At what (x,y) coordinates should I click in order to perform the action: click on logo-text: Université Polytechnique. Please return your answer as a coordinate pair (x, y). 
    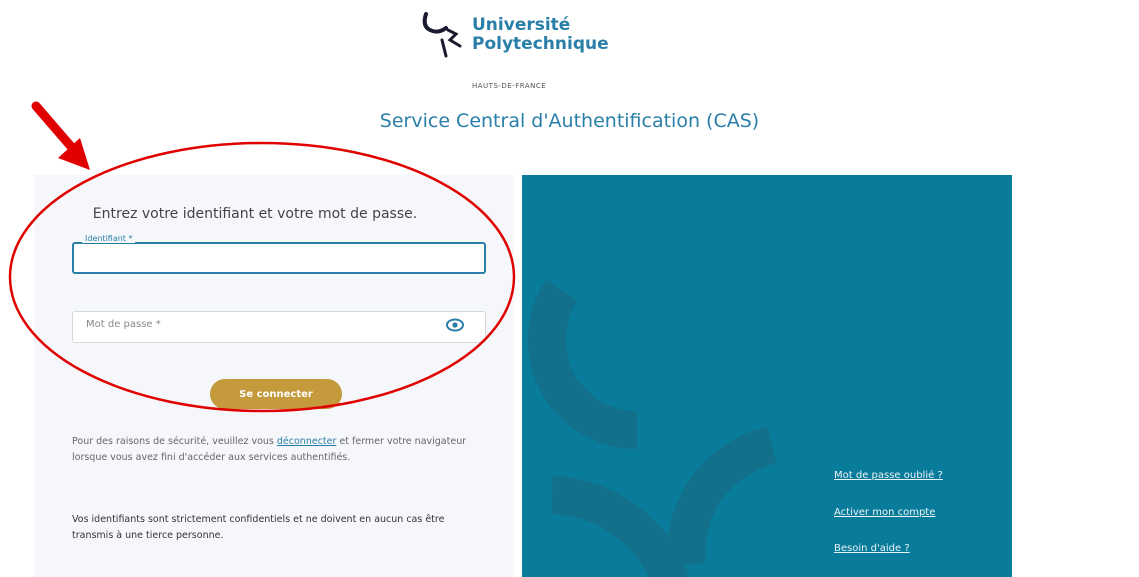
    Looking at the image, I should click on (540, 35).